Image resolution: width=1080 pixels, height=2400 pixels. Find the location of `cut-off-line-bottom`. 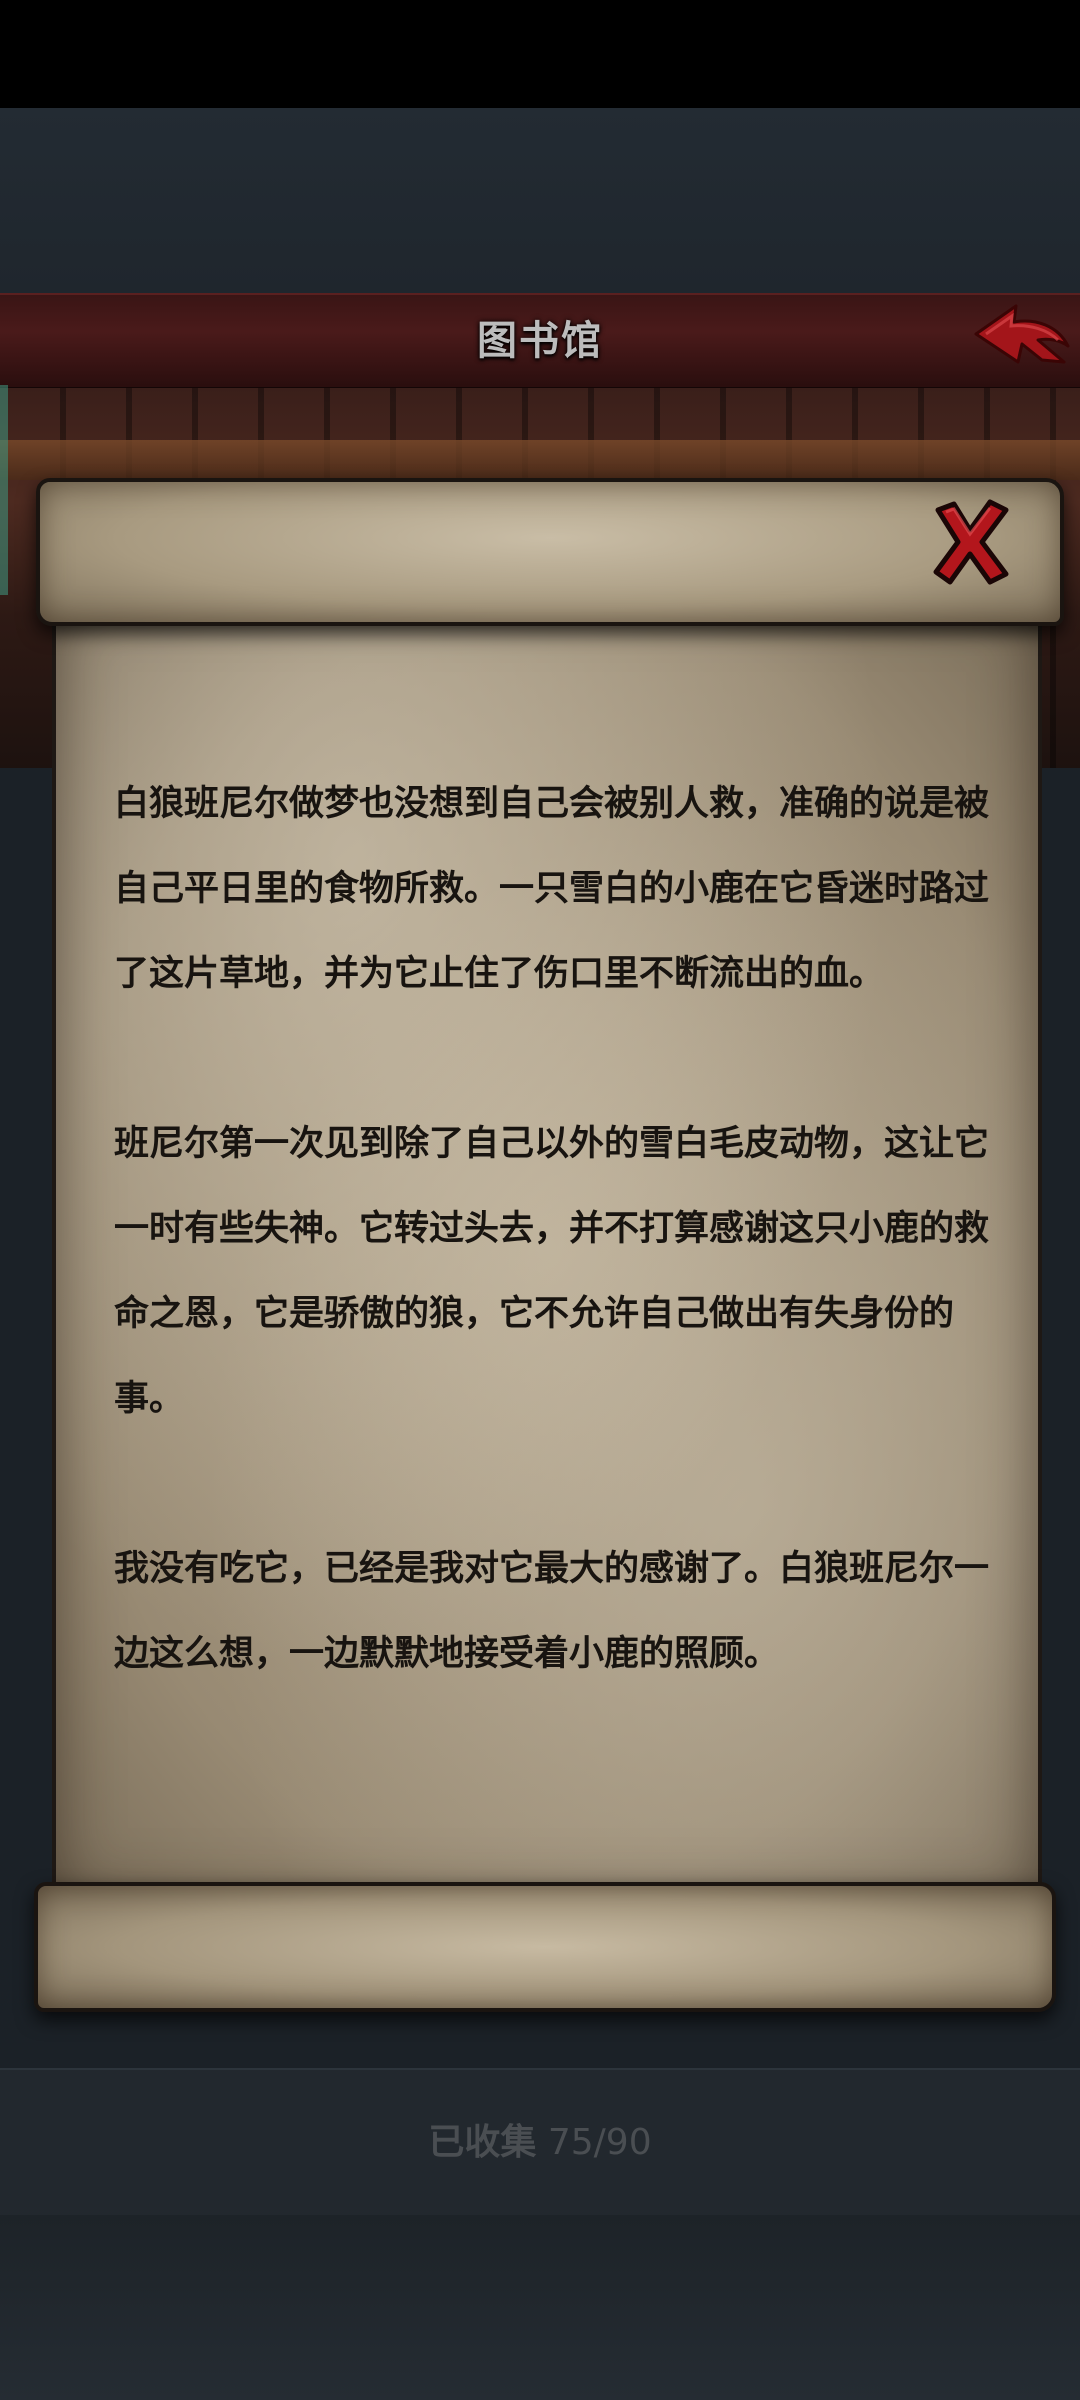

cut-off-line-bottom is located at coordinates (554, 1824).